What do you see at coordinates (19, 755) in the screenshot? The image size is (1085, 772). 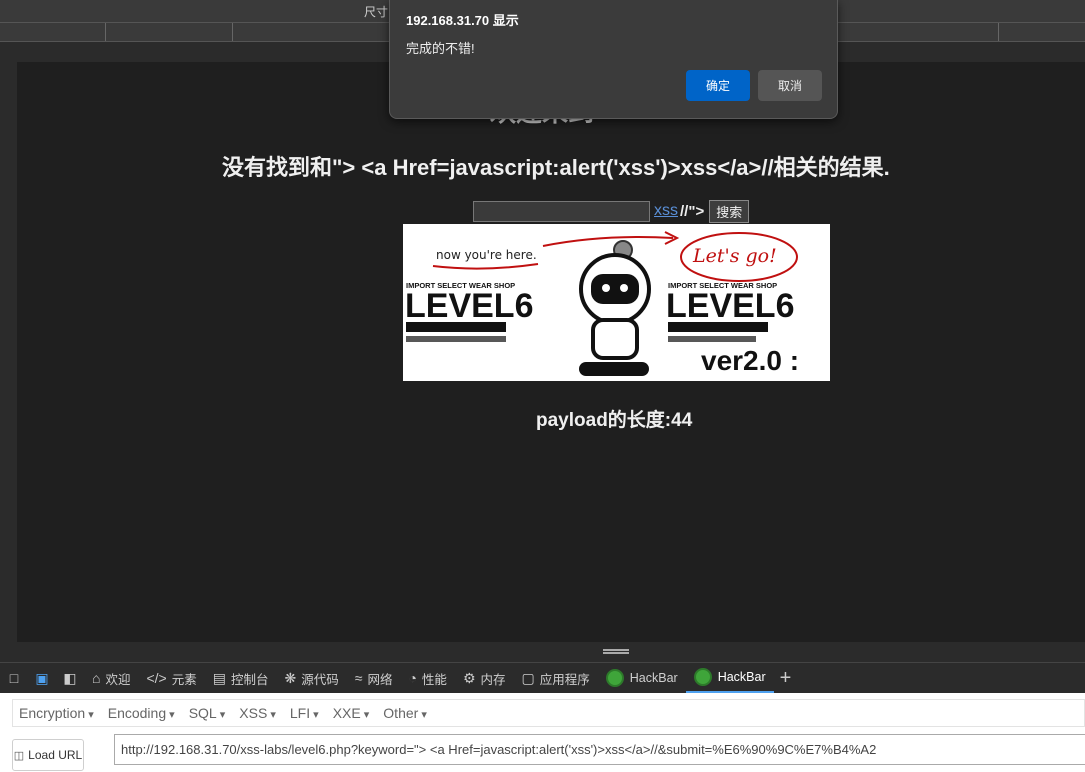 I see `load-icon: ◫` at bounding box center [19, 755].